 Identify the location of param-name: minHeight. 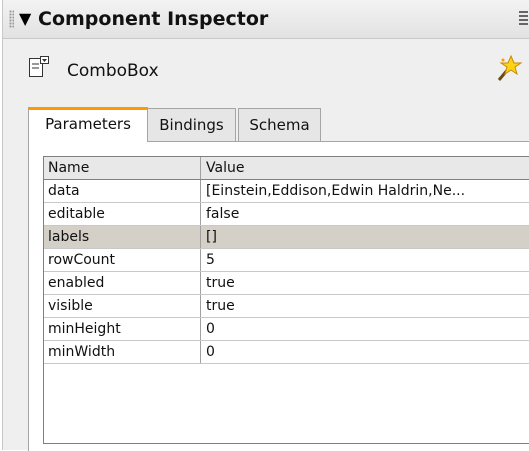
(122, 329).